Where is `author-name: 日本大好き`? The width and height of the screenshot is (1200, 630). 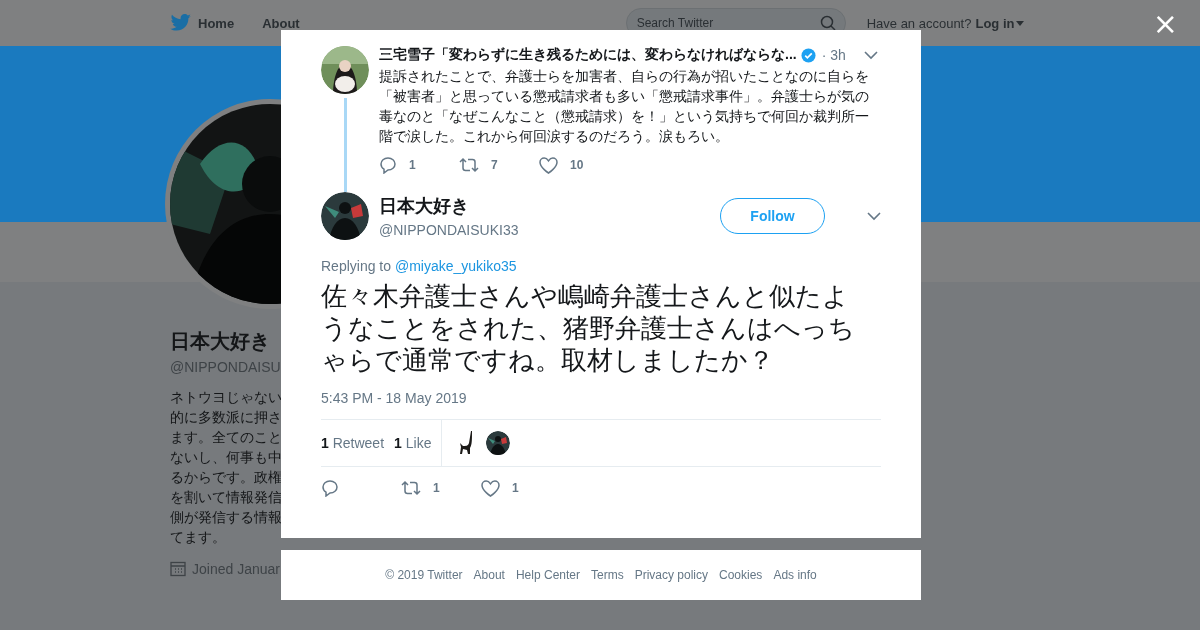 author-name: 日本大好き is located at coordinates (544, 206).